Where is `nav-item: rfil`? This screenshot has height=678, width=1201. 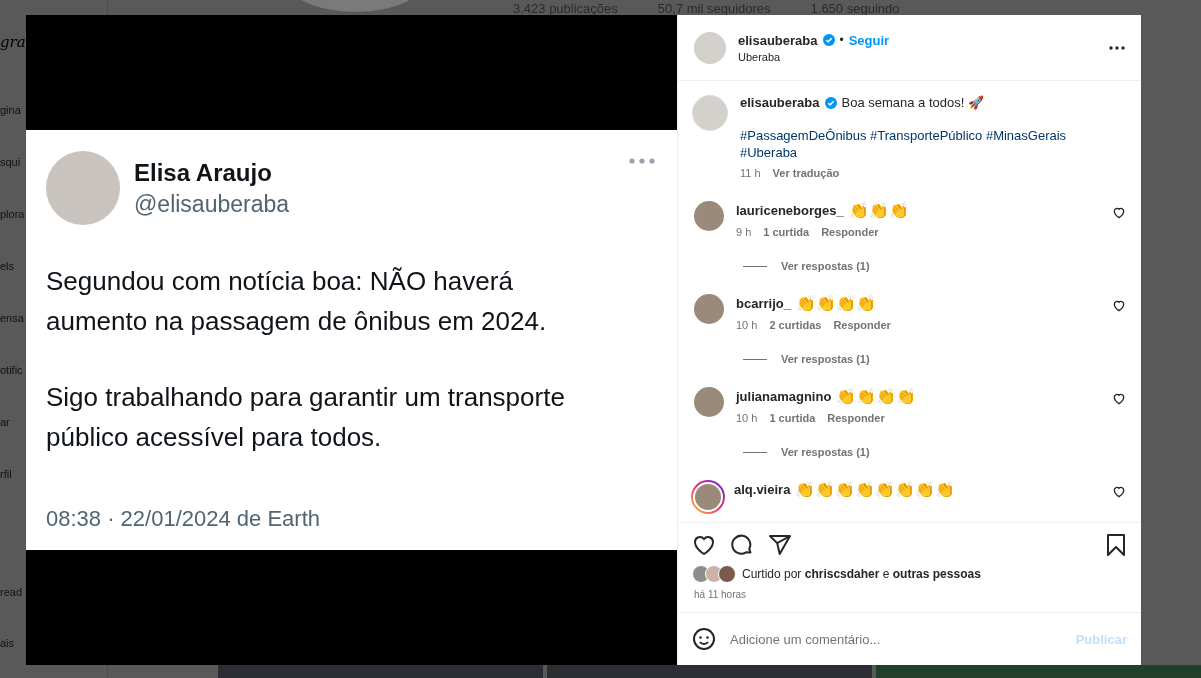 nav-item: rfil is located at coordinates (6, 474).